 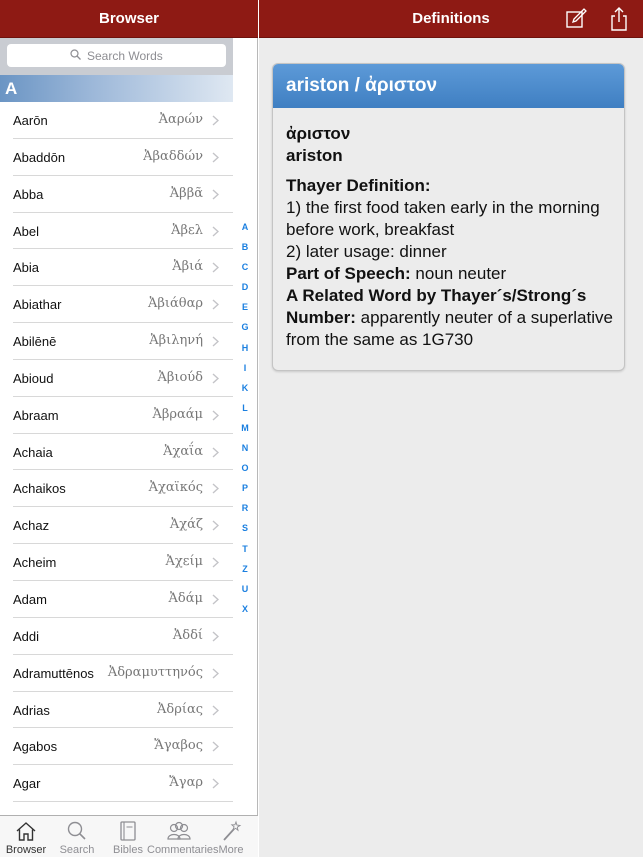 What do you see at coordinates (358, 185) in the screenshot?
I see `thayer-label: Thayer Definition:` at bounding box center [358, 185].